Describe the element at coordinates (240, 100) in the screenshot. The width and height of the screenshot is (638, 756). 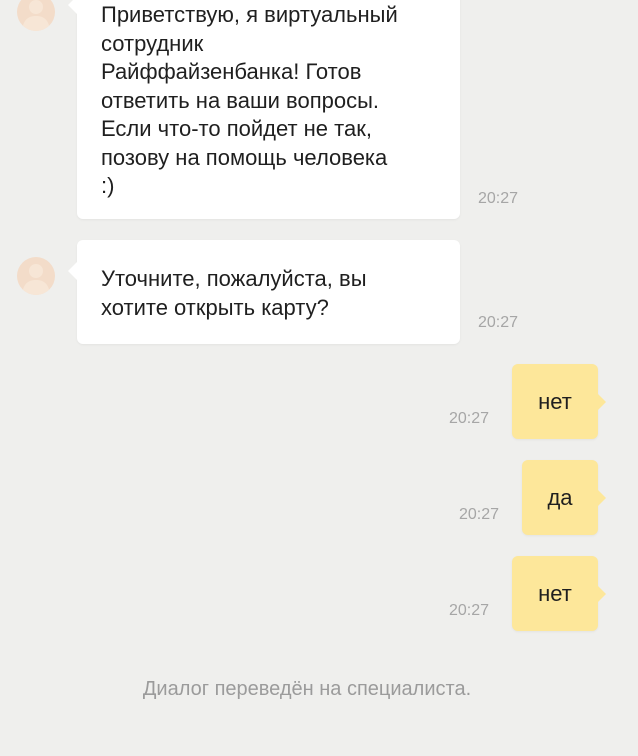
I see `message-line: ответить на ваши вопросы.` at that location.